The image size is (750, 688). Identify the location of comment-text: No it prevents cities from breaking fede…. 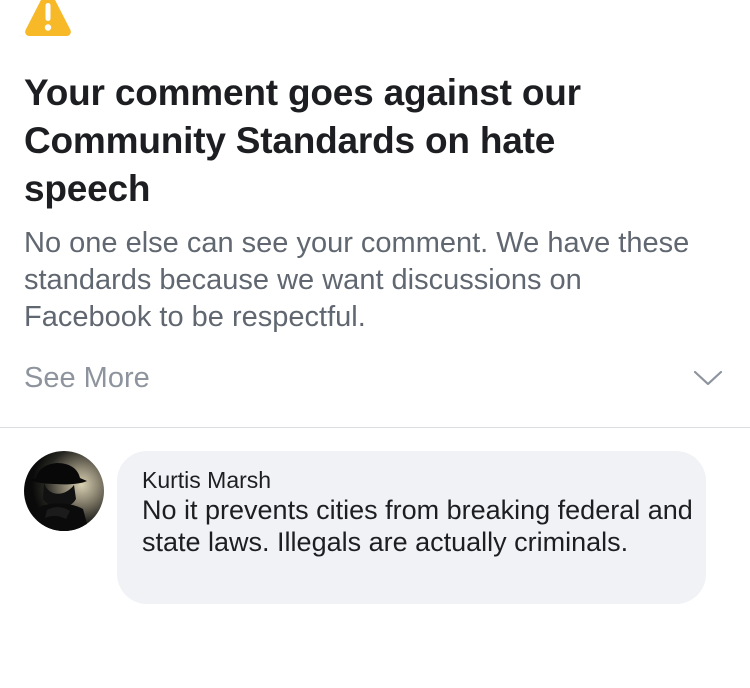
(417, 526).